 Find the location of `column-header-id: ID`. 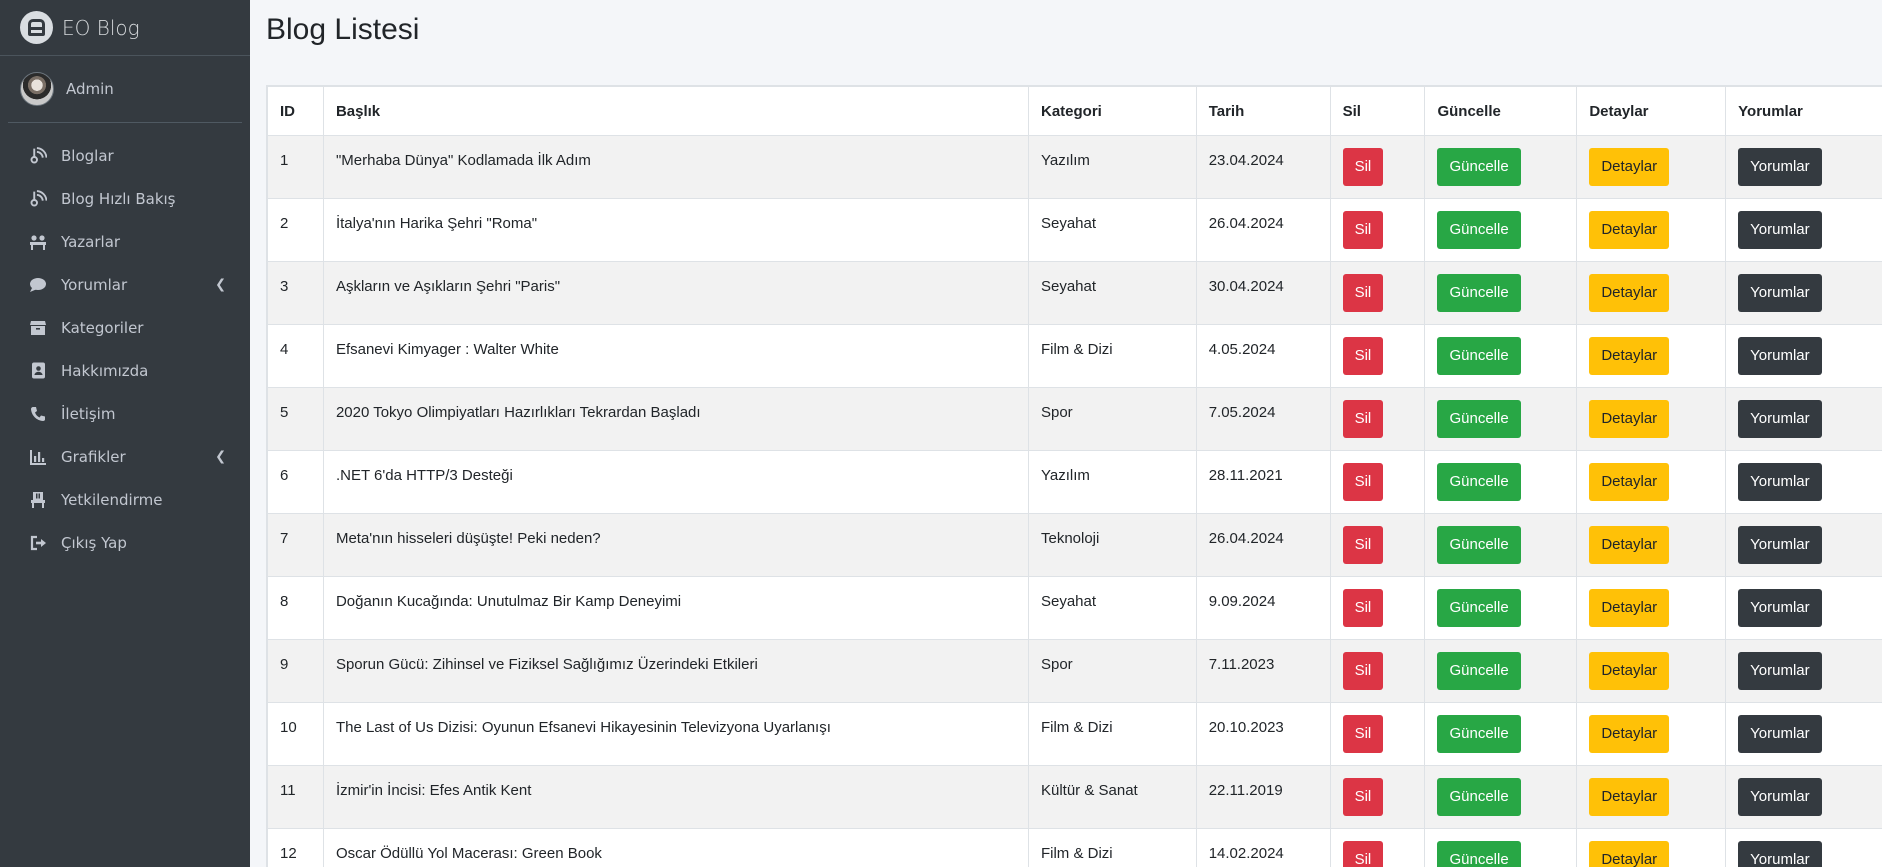

column-header-id: ID is located at coordinates (295, 111).